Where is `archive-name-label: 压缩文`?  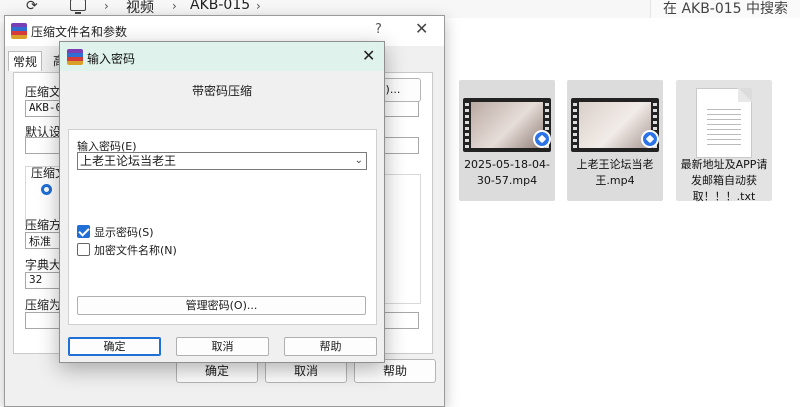
archive-name-label: 压缩文 is located at coordinates (43, 92).